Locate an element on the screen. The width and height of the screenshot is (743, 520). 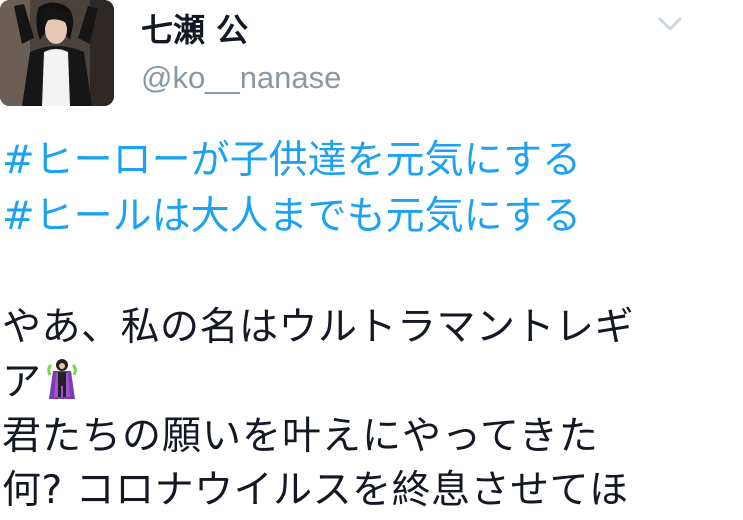
tweet-text-line: ア is located at coordinates (39, 382).